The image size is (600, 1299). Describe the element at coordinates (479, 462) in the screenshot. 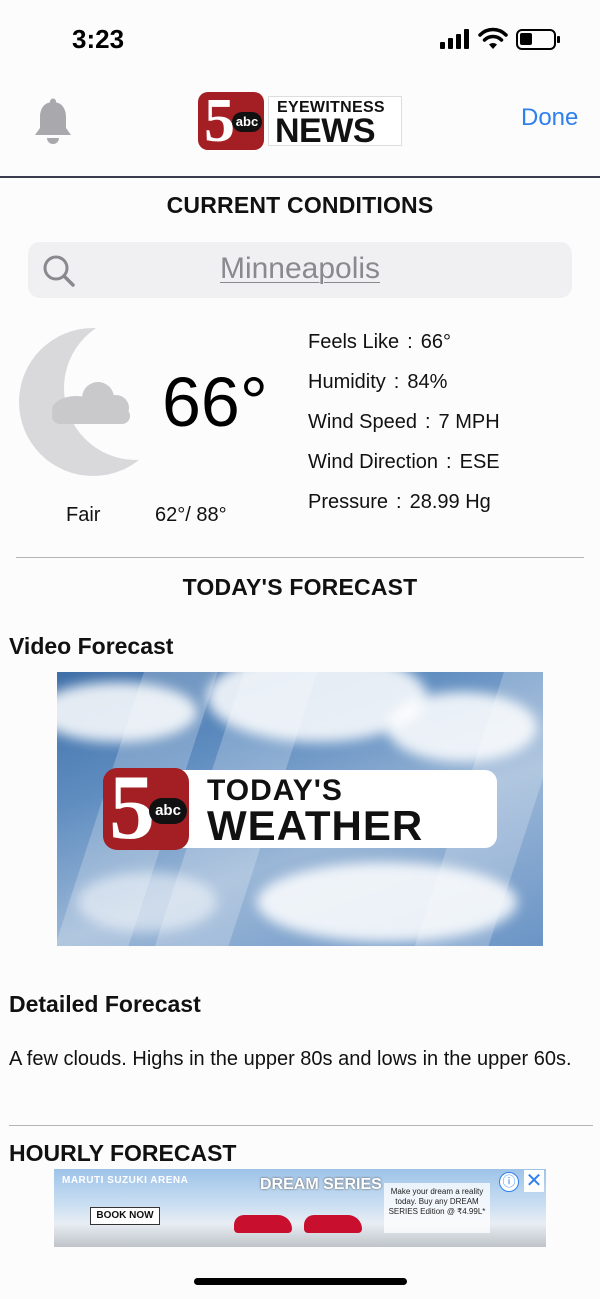

I see `detail-value: ESE` at that location.